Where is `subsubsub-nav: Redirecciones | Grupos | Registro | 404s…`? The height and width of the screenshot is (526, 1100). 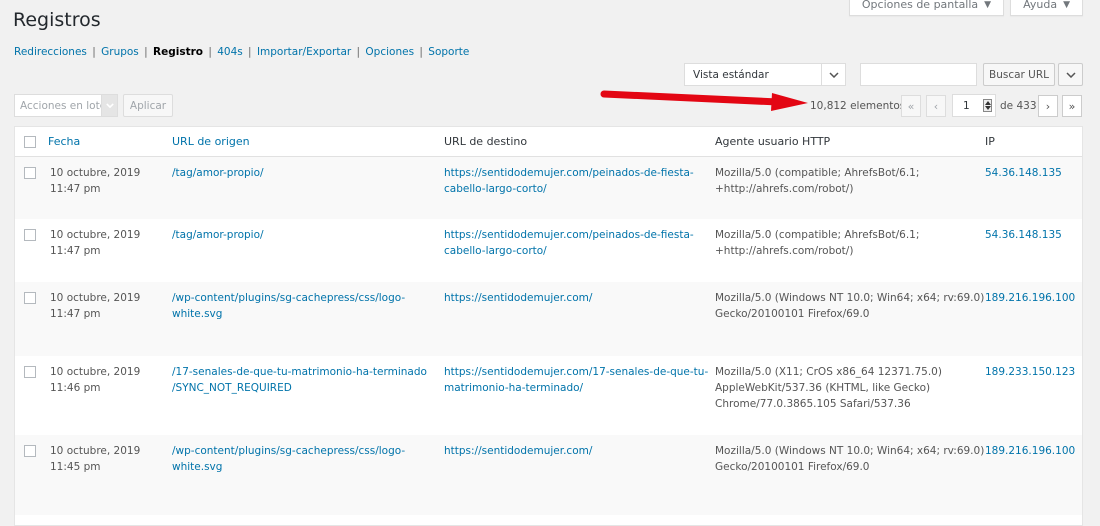
subsubsub-nav: Redirecciones | Grupos | Registro | 404s… is located at coordinates (241, 52).